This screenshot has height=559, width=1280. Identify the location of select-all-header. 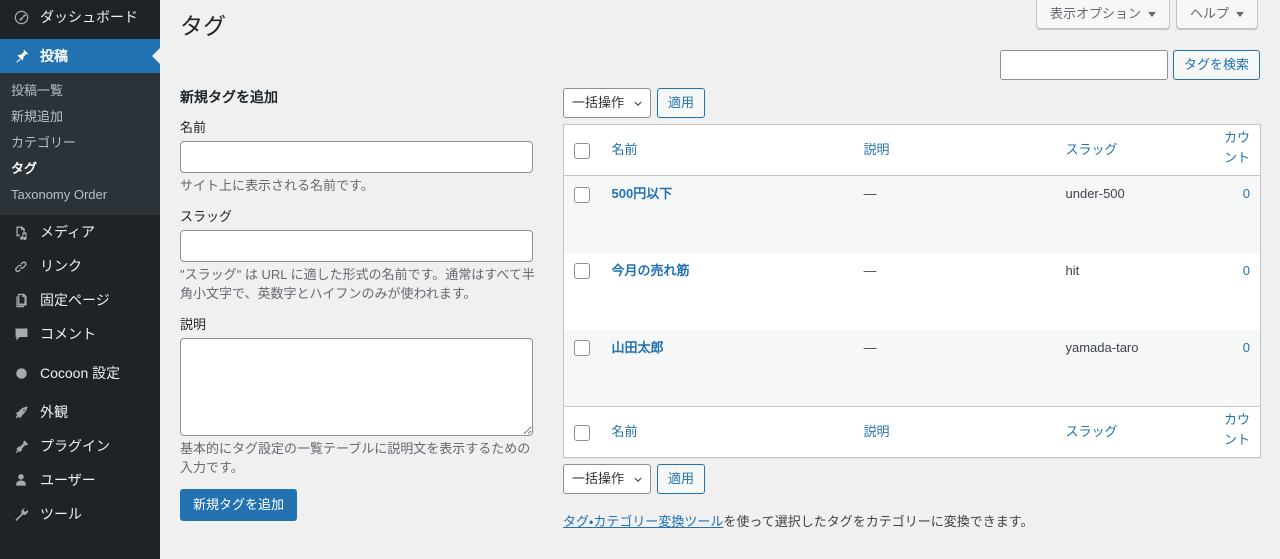
(583, 150).